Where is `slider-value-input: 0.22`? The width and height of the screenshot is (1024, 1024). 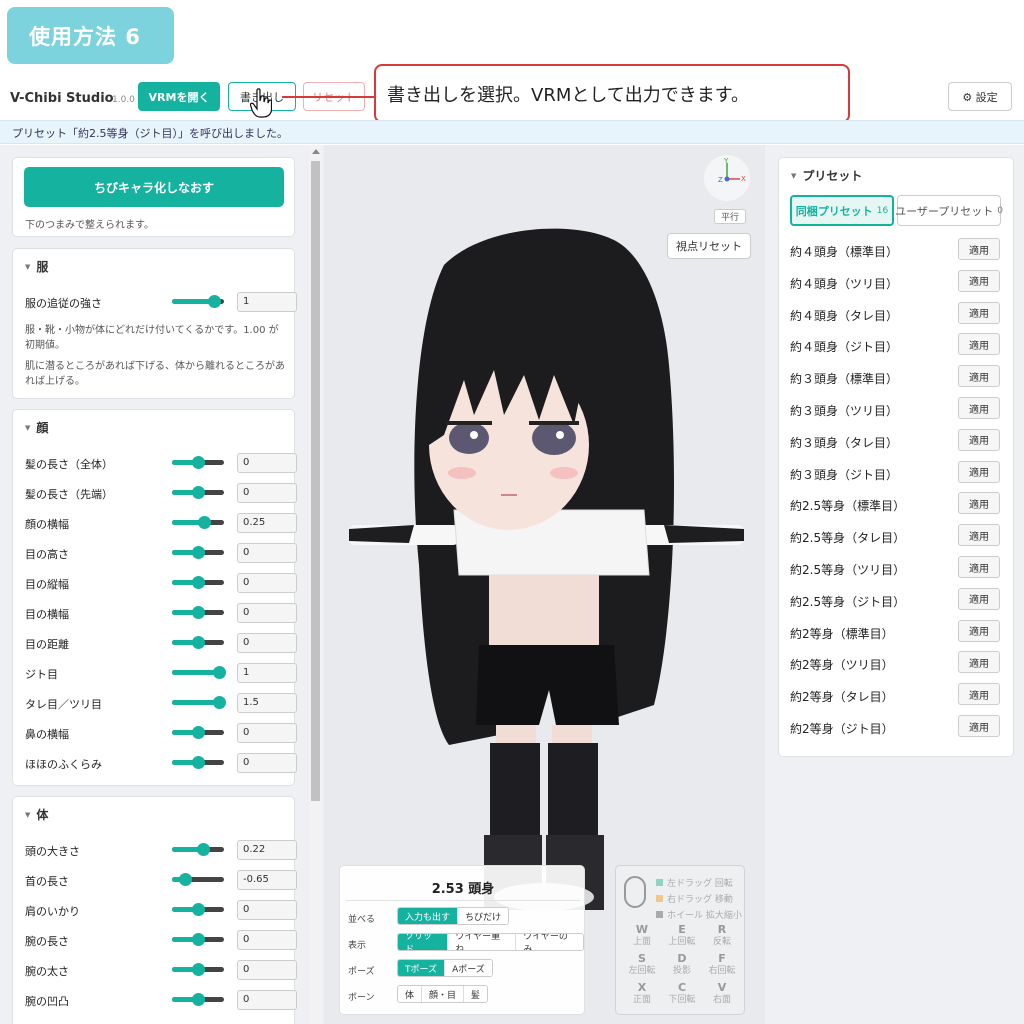 slider-value-input: 0.22 is located at coordinates (267, 850).